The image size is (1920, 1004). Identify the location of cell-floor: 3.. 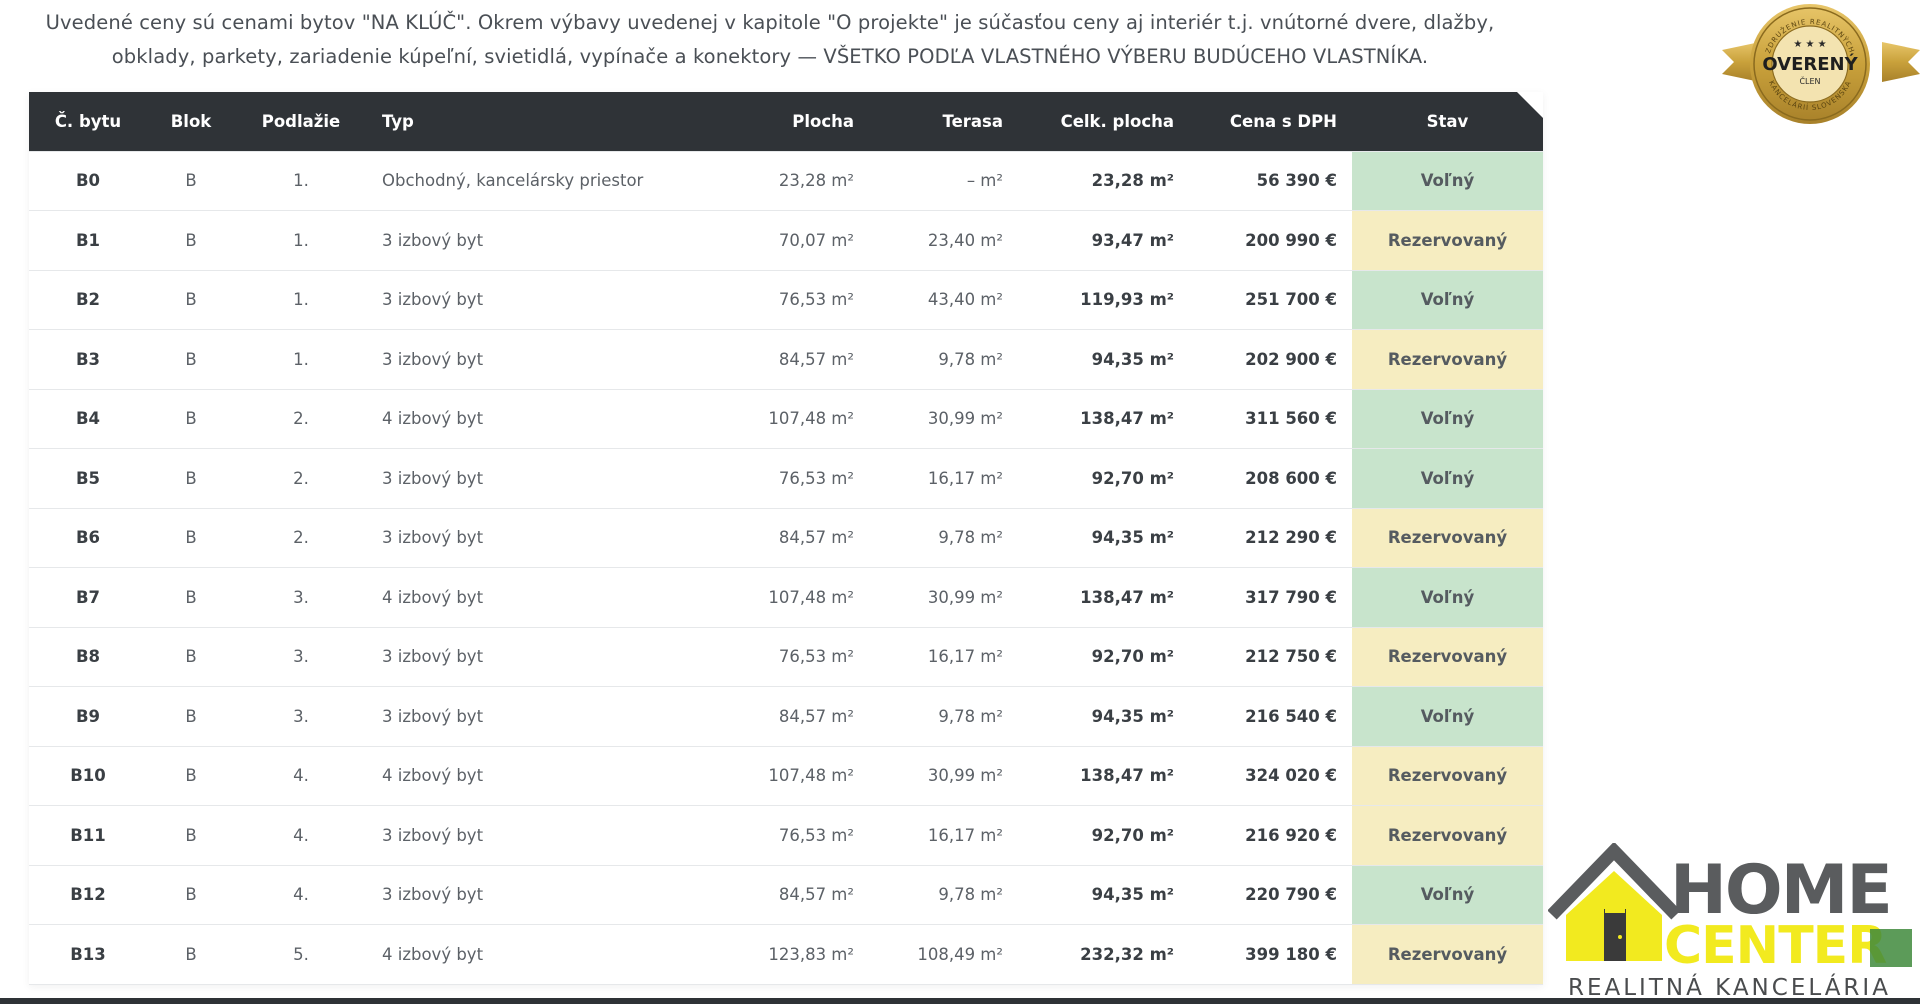
(301, 657).